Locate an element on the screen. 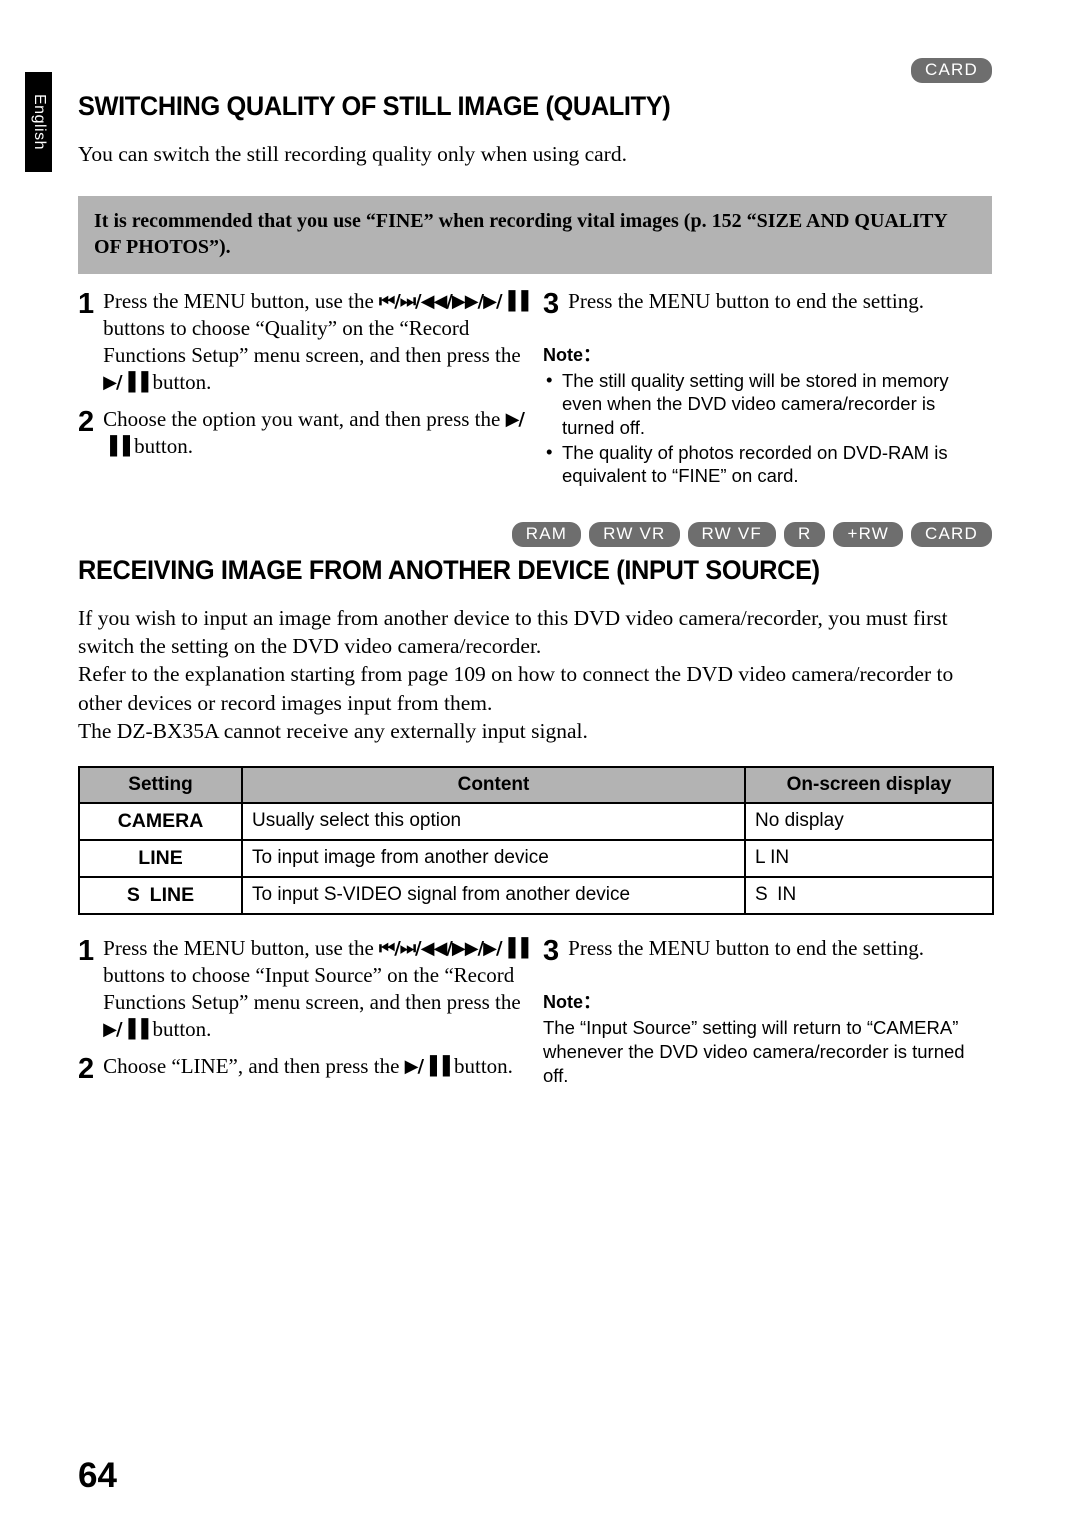 The width and height of the screenshot is (1080, 1529). table-cell-setting: CAMERA is located at coordinates (160, 821).